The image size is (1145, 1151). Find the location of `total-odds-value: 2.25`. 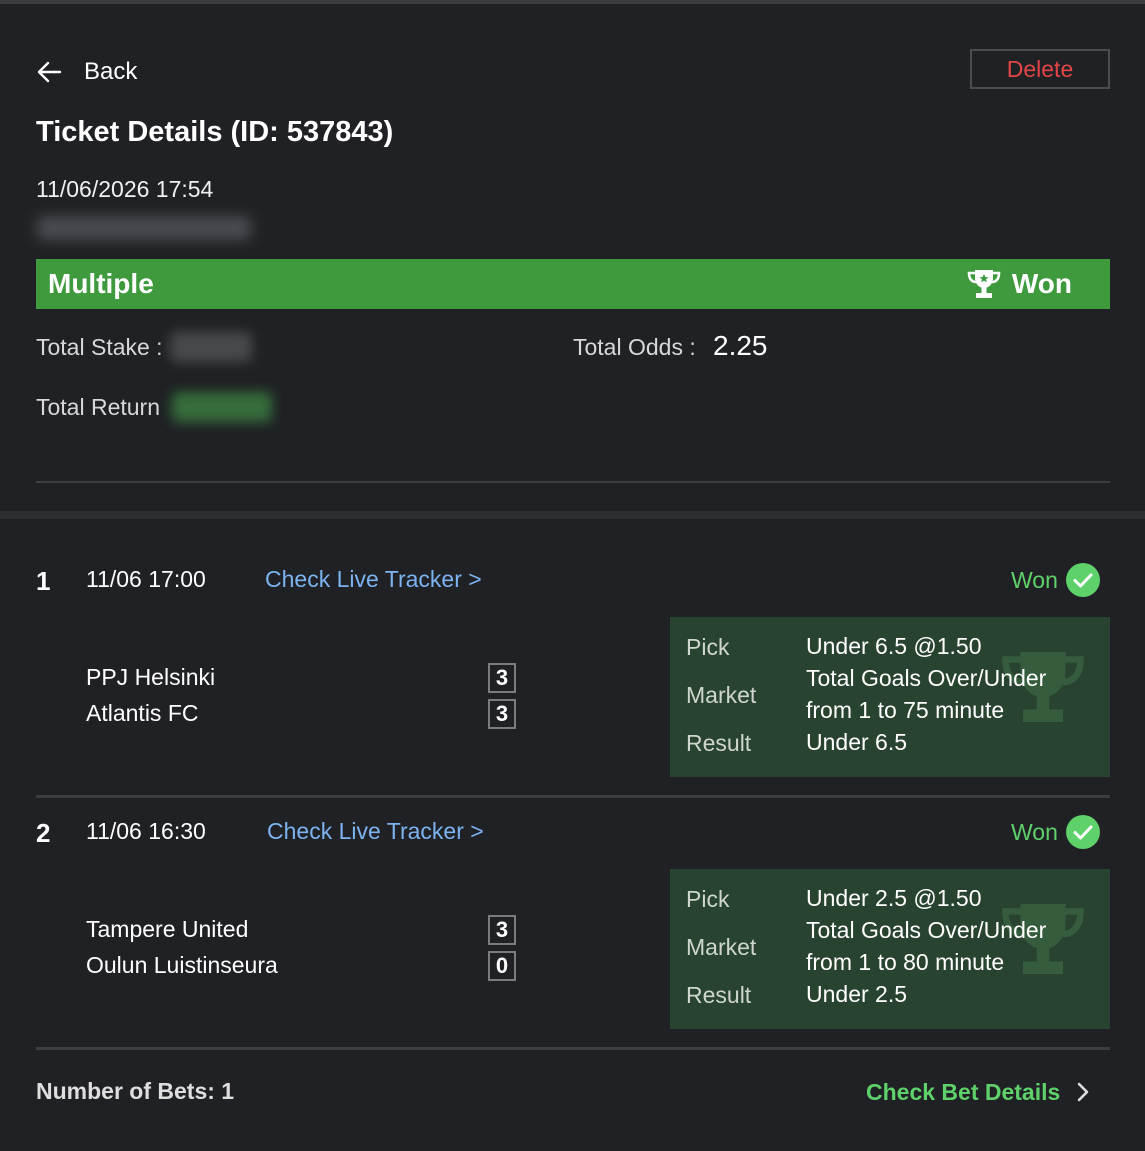

total-odds-value: 2.25 is located at coordinates (740, 345).